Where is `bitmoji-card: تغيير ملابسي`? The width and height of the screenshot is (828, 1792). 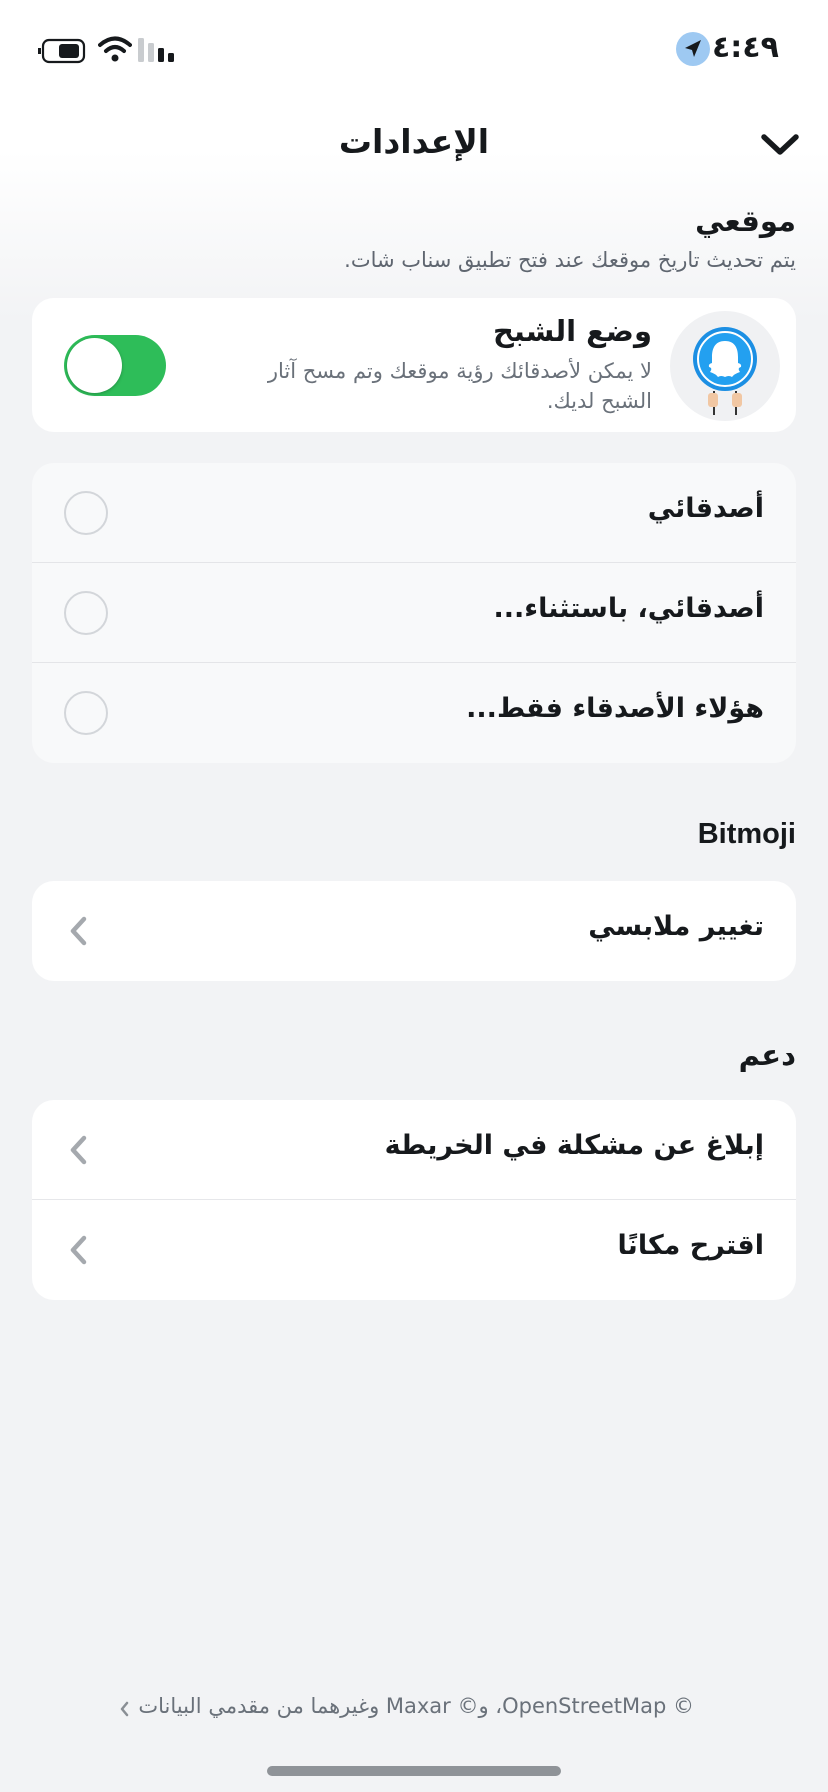
bitmoji-card: تغيير ملابسي is located at coordinates (414, 931).